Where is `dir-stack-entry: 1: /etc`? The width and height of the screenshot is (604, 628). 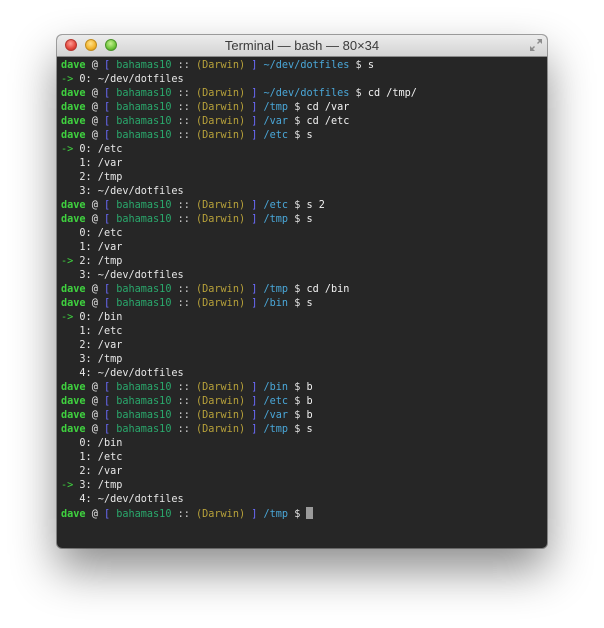
dir-stack-entry: 1: /etc is located at coordinates (101, 331).